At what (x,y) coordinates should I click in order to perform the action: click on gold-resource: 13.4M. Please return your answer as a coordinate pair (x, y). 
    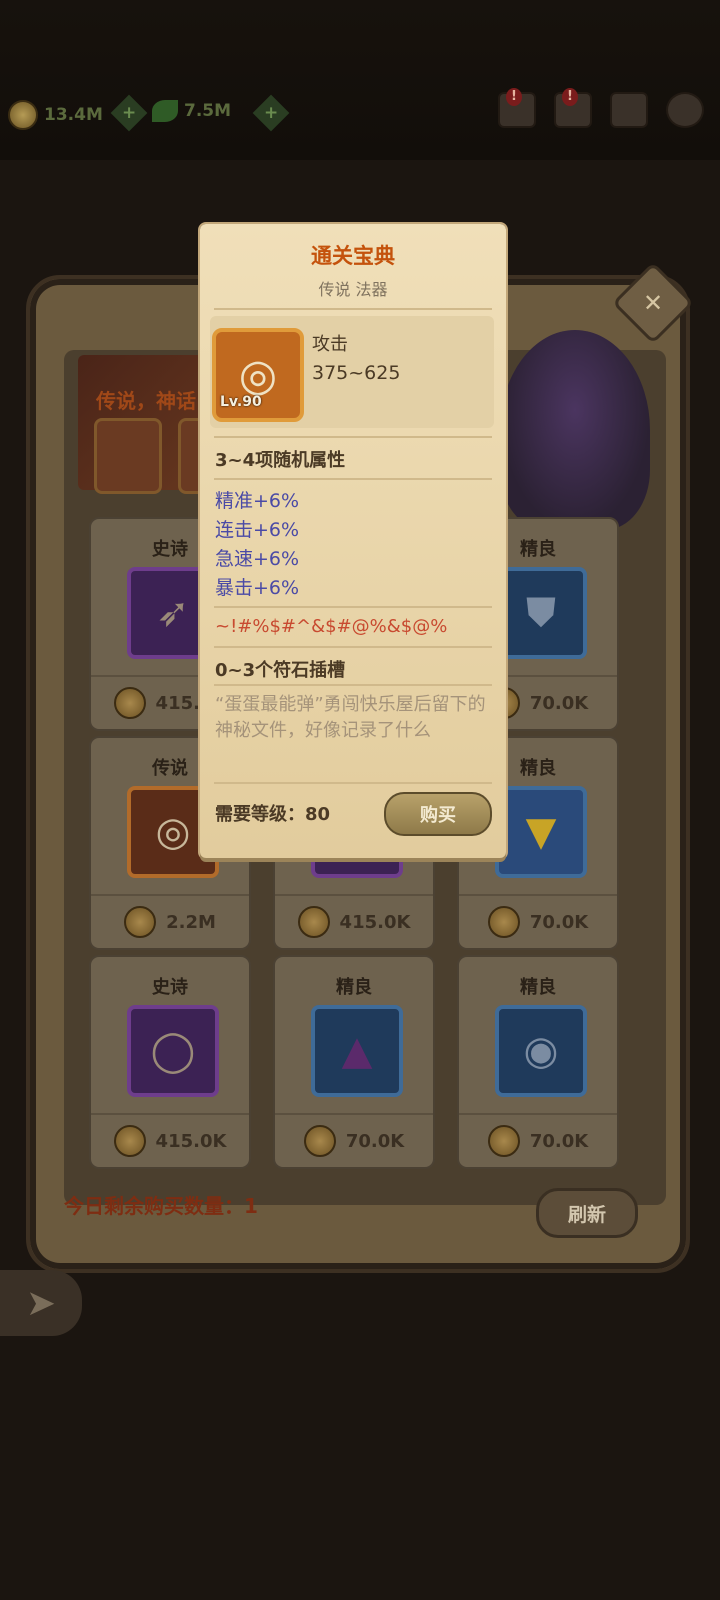
    Looking at the image, I should click on (55, 115).